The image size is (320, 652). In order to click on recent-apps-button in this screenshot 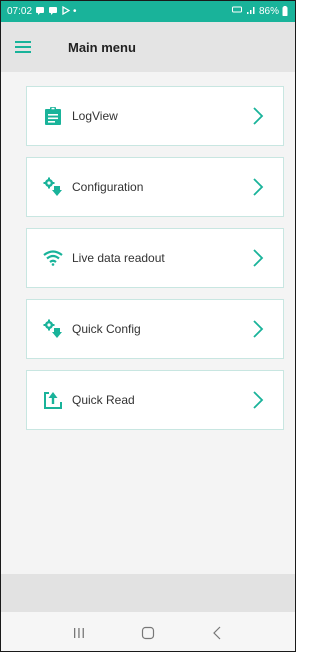, I will do `click(79, 633)`.